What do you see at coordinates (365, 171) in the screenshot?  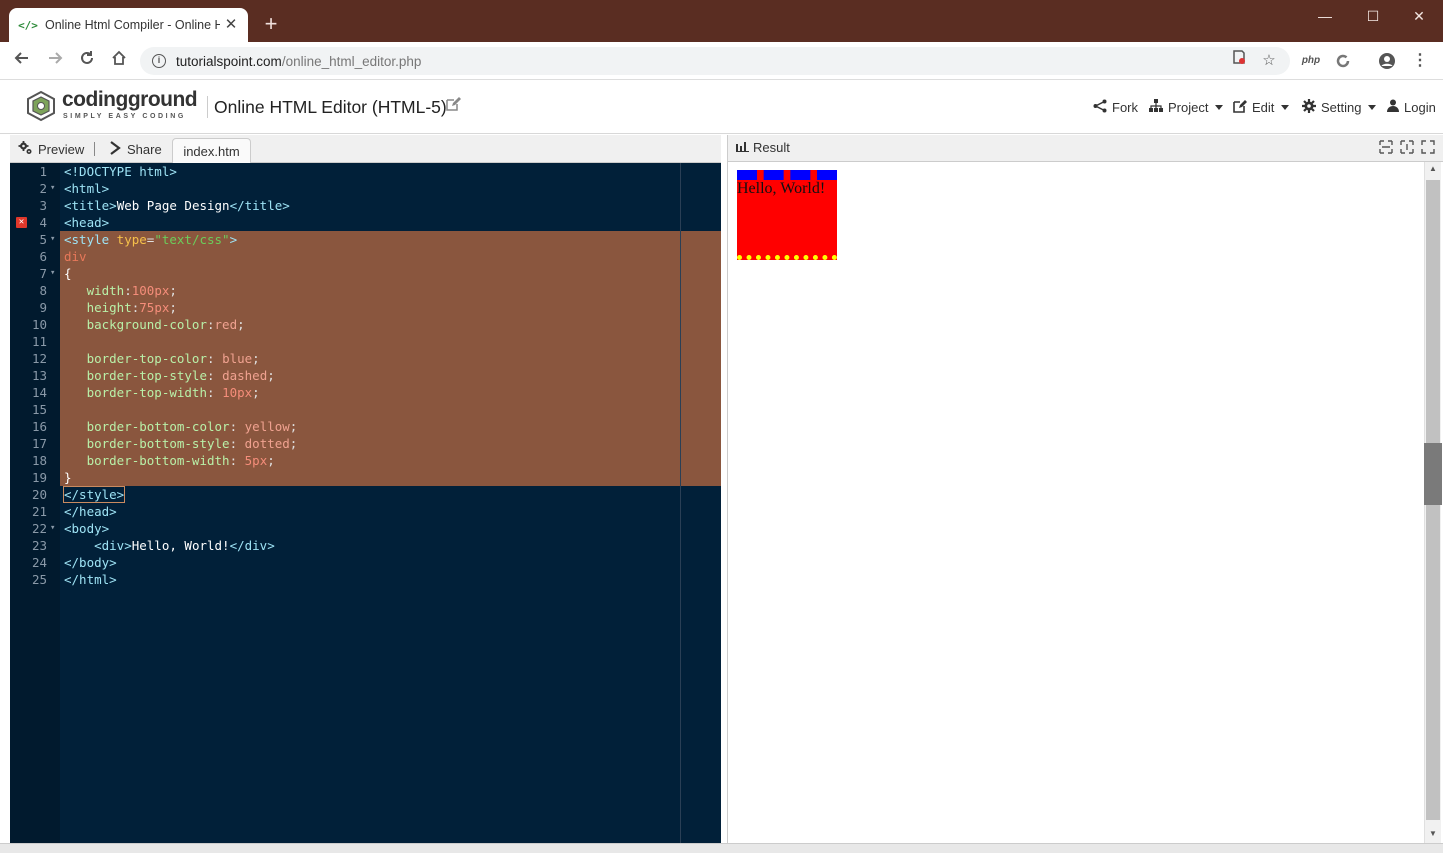 I see `code-line: 1 <!DOCTYPE html>` at bounding box center [365, 171].